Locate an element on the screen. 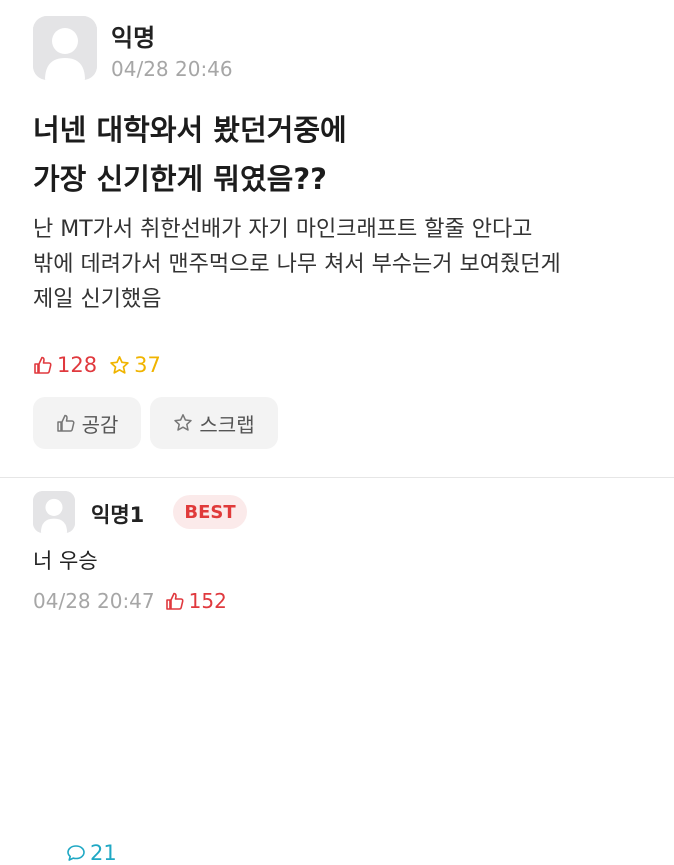  scrap-button: 스크랩 is located at coordinates (214, 423).